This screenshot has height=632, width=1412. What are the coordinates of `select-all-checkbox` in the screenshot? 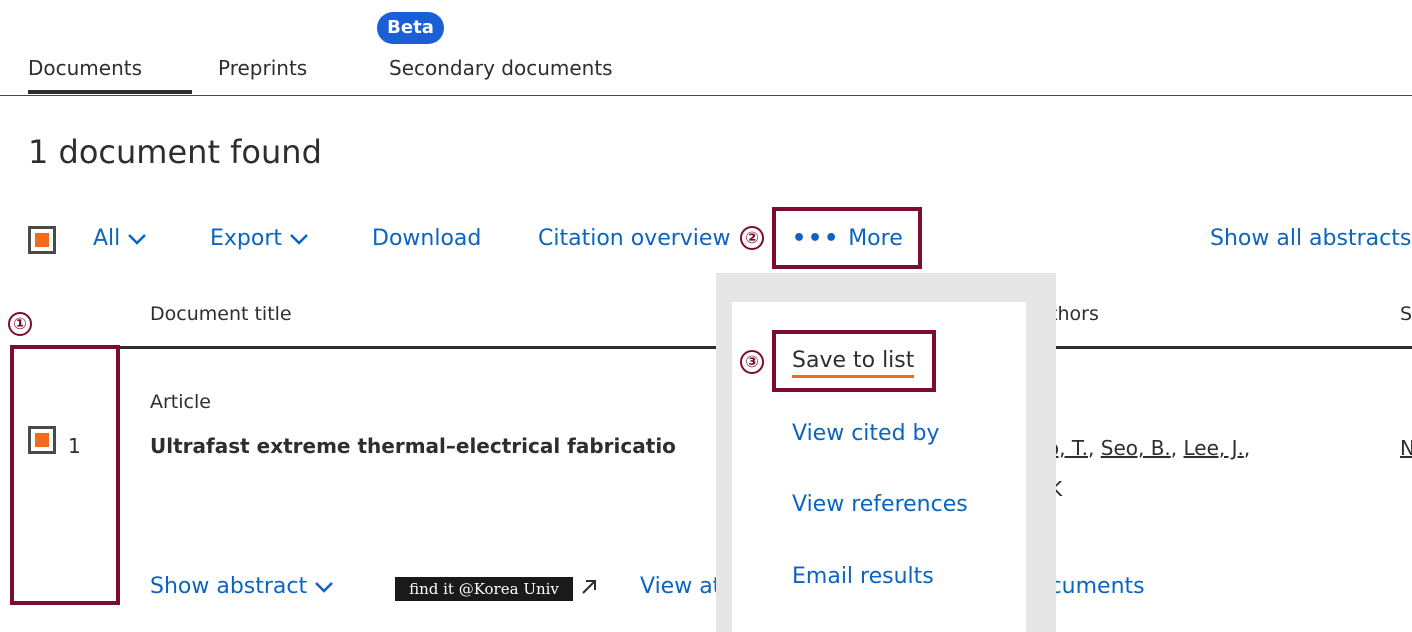 It's located at (42, 240).